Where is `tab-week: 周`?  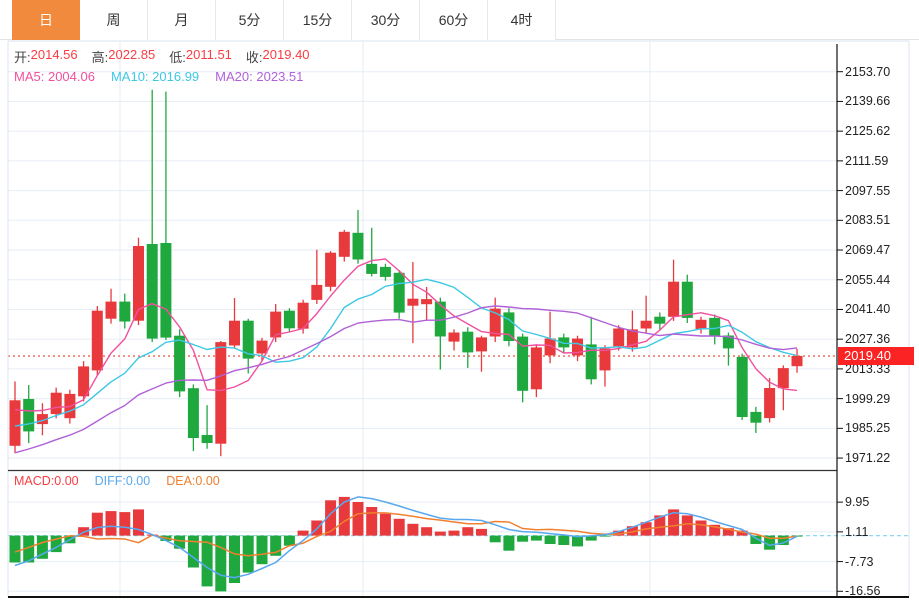
tab-week: 周 is located at coordinates (114, 20).